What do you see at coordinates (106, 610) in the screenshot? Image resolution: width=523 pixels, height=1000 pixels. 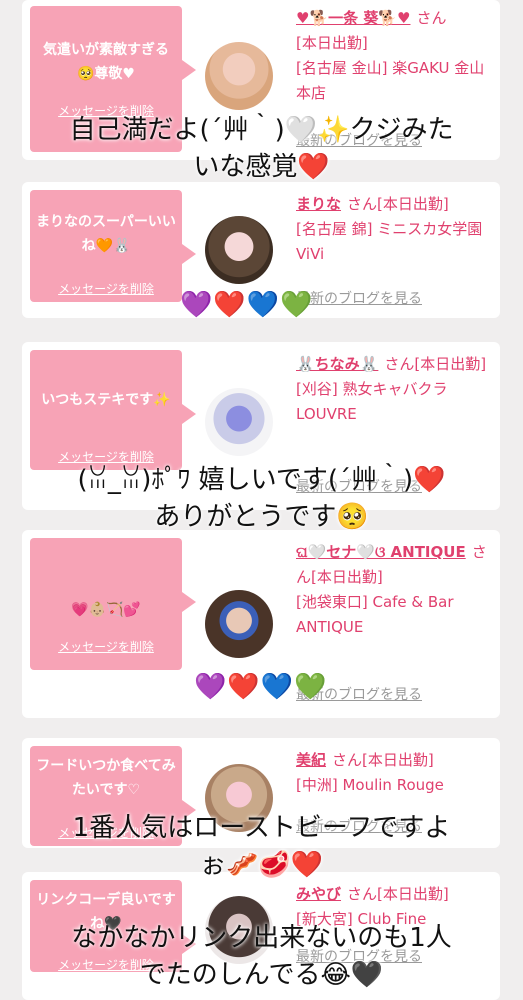 I see `message-text: 💗👶🏼🏹💕` at bounding box center [106, 610].